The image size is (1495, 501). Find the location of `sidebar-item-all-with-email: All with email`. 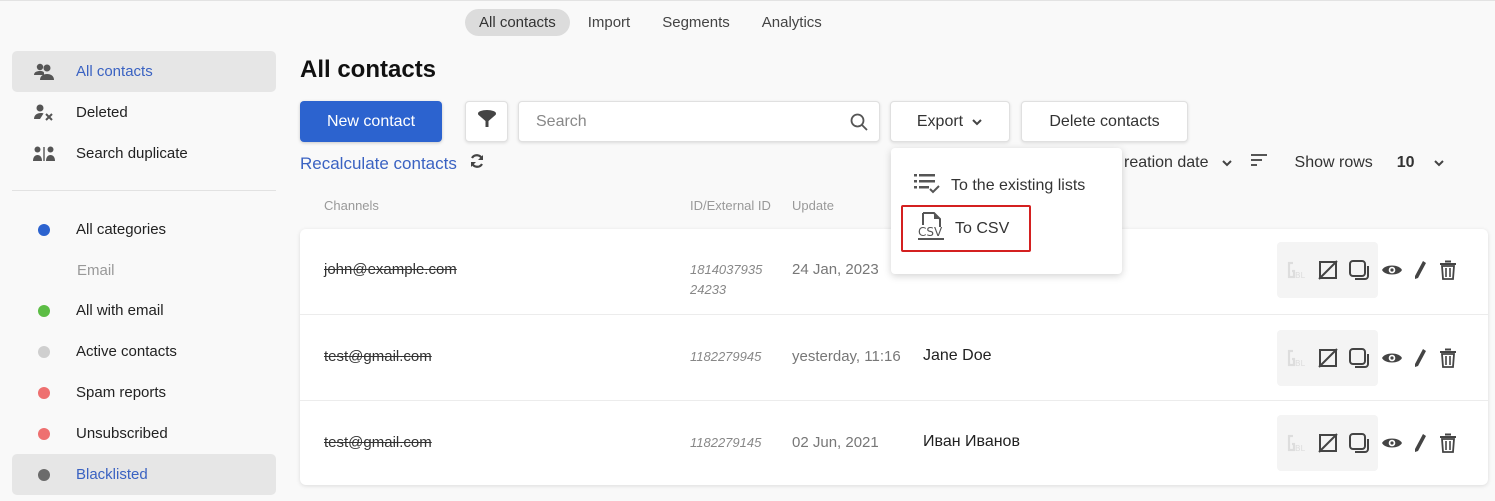

sidebar-item-all-with-email: All with email is located at coordinates (144, 310).